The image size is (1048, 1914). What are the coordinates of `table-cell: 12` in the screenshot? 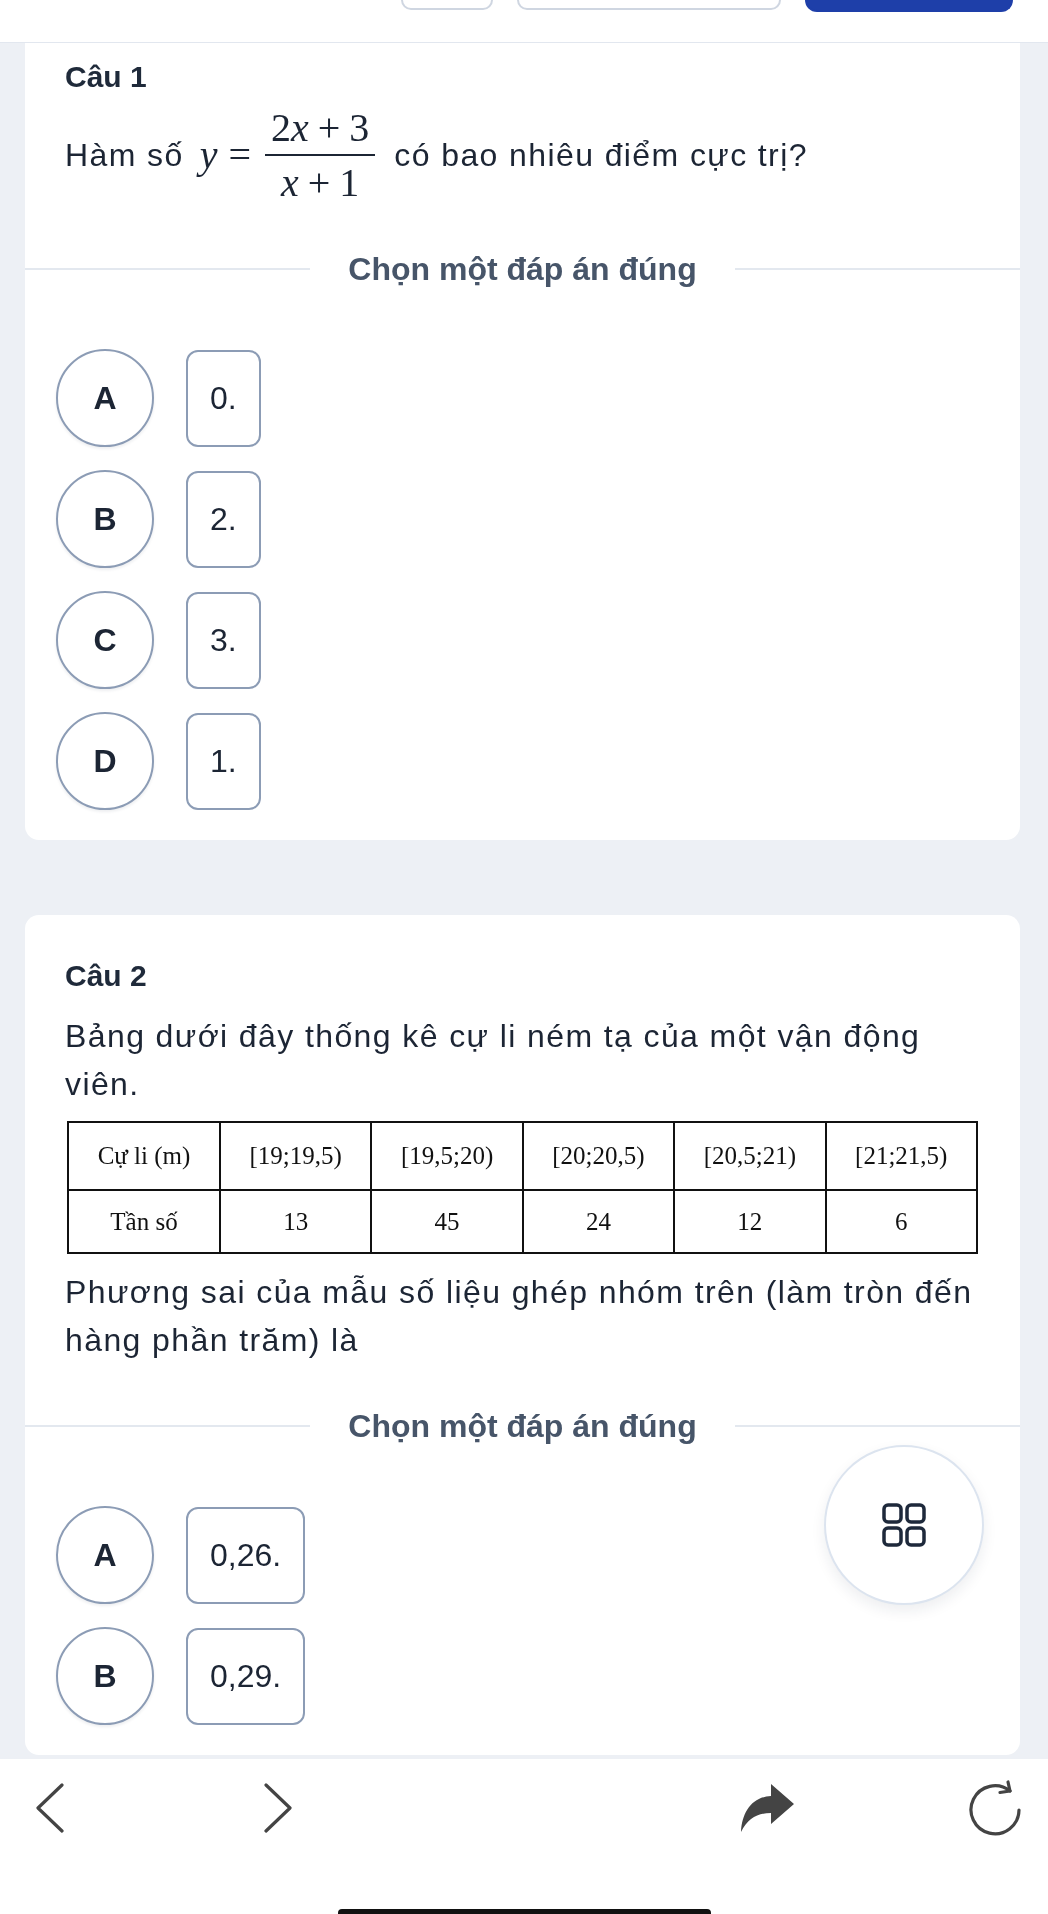 It's located at (750, 1221).